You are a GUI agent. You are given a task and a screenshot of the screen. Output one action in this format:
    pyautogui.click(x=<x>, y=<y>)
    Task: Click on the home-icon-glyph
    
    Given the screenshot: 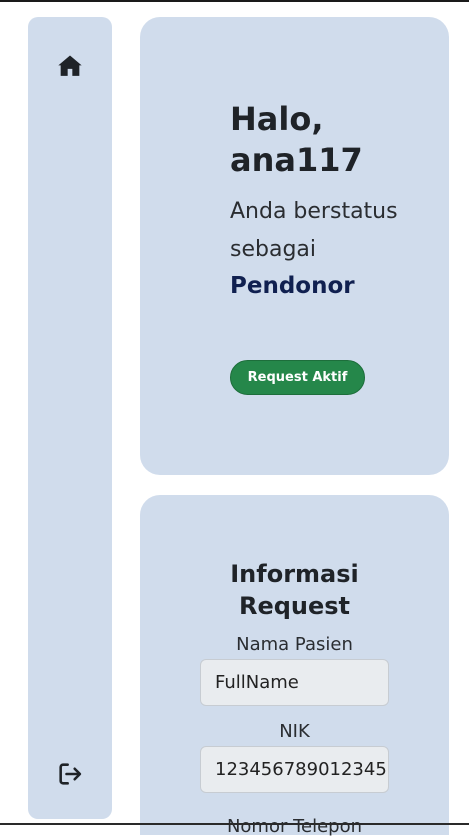 What is the action you would take?
    pyautogui.click(x=70, y=65)
    